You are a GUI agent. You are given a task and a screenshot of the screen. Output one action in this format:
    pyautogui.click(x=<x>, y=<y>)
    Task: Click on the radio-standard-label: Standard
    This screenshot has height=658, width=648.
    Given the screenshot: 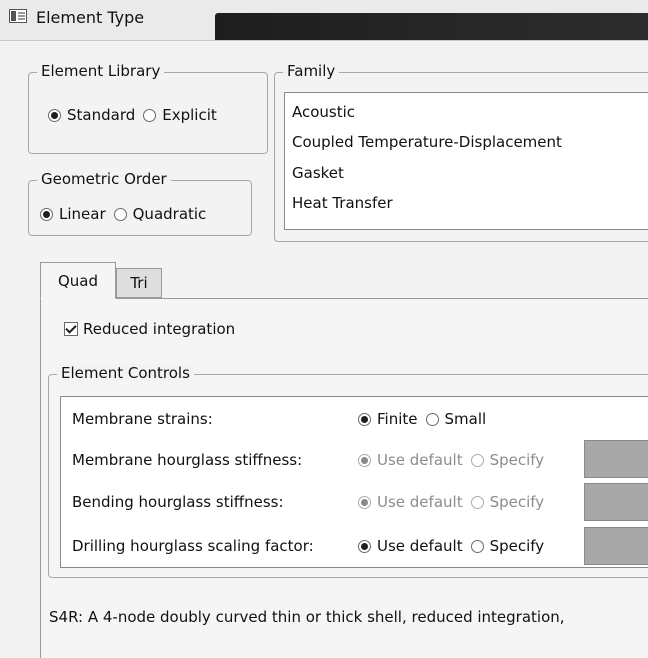 What is the action you would take?
    pyautogui.click(x=101, y=115)
    